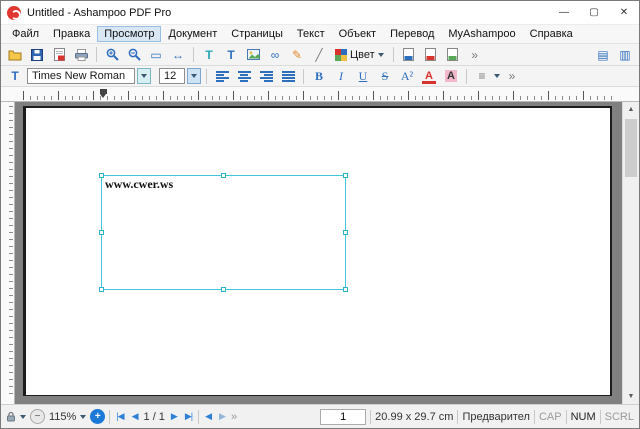 Image resolution: width=640 pixels, height=429 pixels. What do you see at coordinates (172, 76) in the screenshot?
I see `font-size-select: 12` at bounding box center [172, 76].